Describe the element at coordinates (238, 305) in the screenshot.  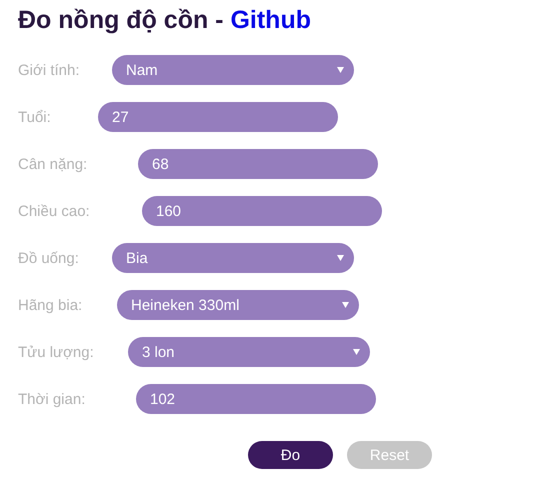
I see `dropdown-field: Heineken 330ml` at that location.